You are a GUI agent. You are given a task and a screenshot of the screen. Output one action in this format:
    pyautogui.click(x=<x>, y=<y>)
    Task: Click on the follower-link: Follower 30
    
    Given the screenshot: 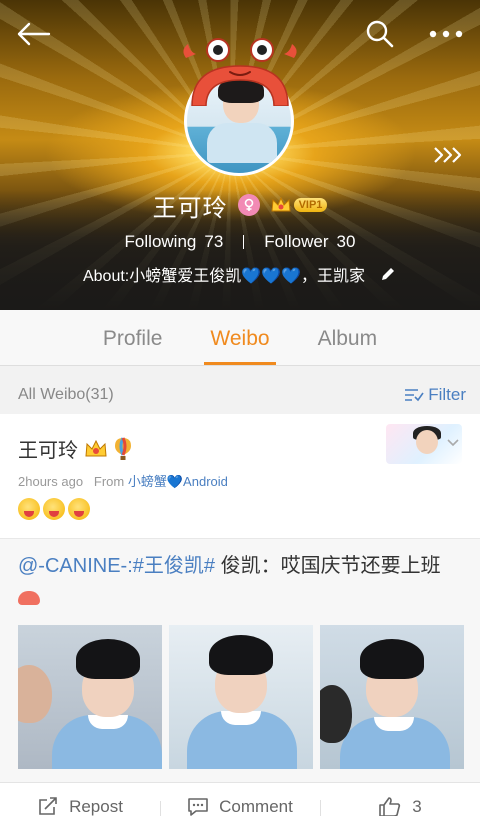 What is the action you would take?
    pyautogui.click(x=309, y=242)
    